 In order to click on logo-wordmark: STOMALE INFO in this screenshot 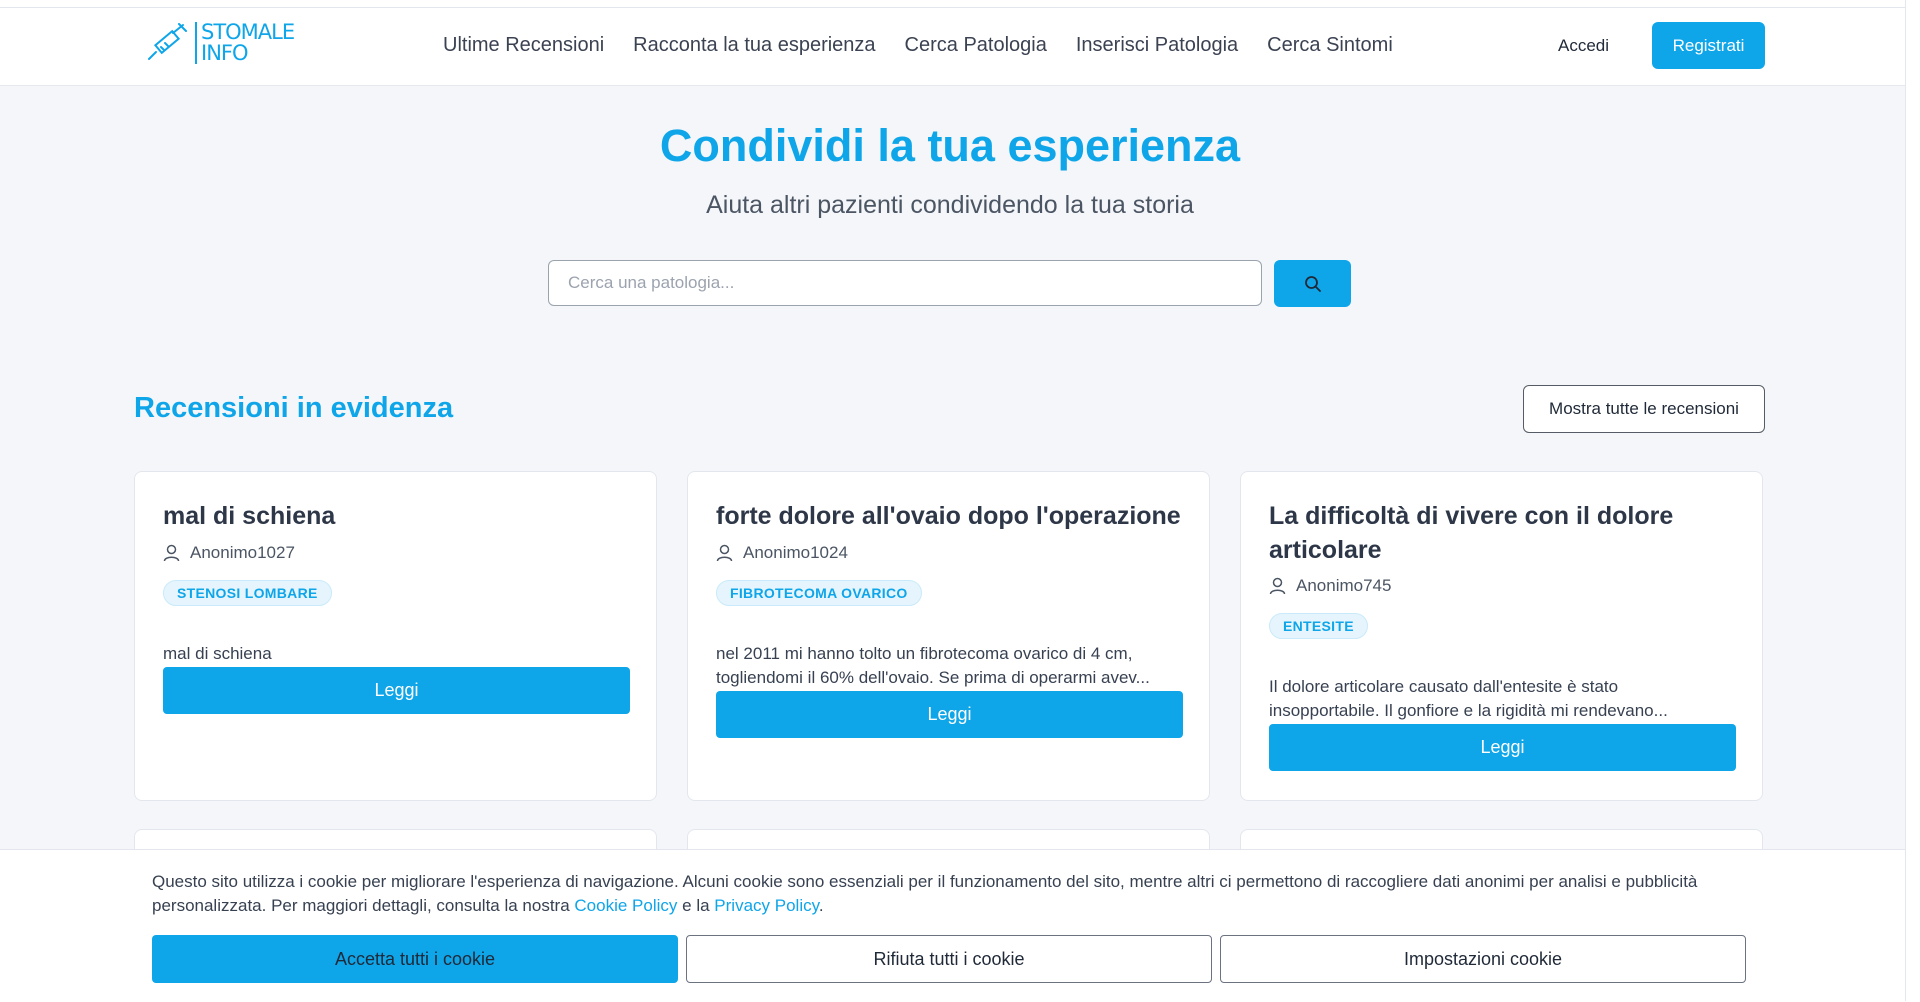, I will do `click(245, 42)`.